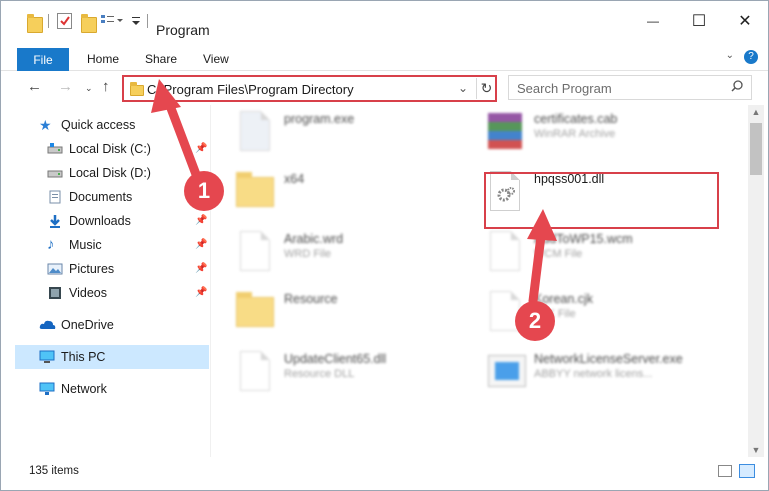 The height and width of the screenshot is (491, 769). What do you see at coordinates (756, 112) in the screenshot?
I see `scroll-up-icon: ▲` at bounding box center [756, 112].